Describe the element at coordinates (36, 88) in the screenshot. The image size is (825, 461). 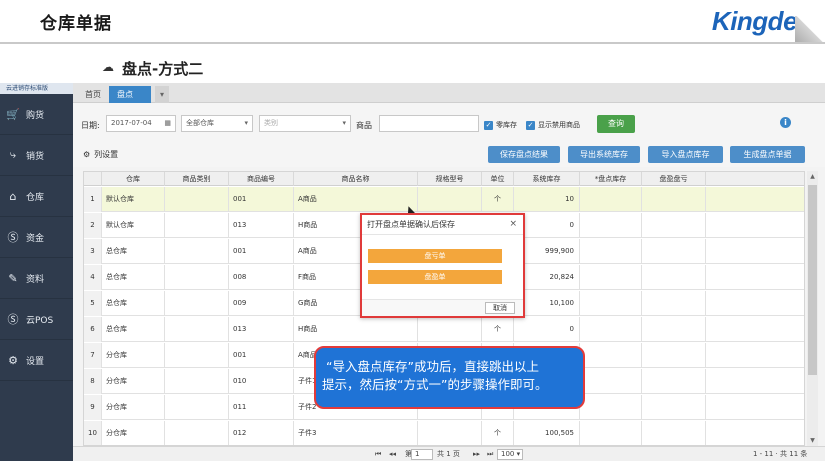
I see `brand-label: 云进销存标准版` at that location.